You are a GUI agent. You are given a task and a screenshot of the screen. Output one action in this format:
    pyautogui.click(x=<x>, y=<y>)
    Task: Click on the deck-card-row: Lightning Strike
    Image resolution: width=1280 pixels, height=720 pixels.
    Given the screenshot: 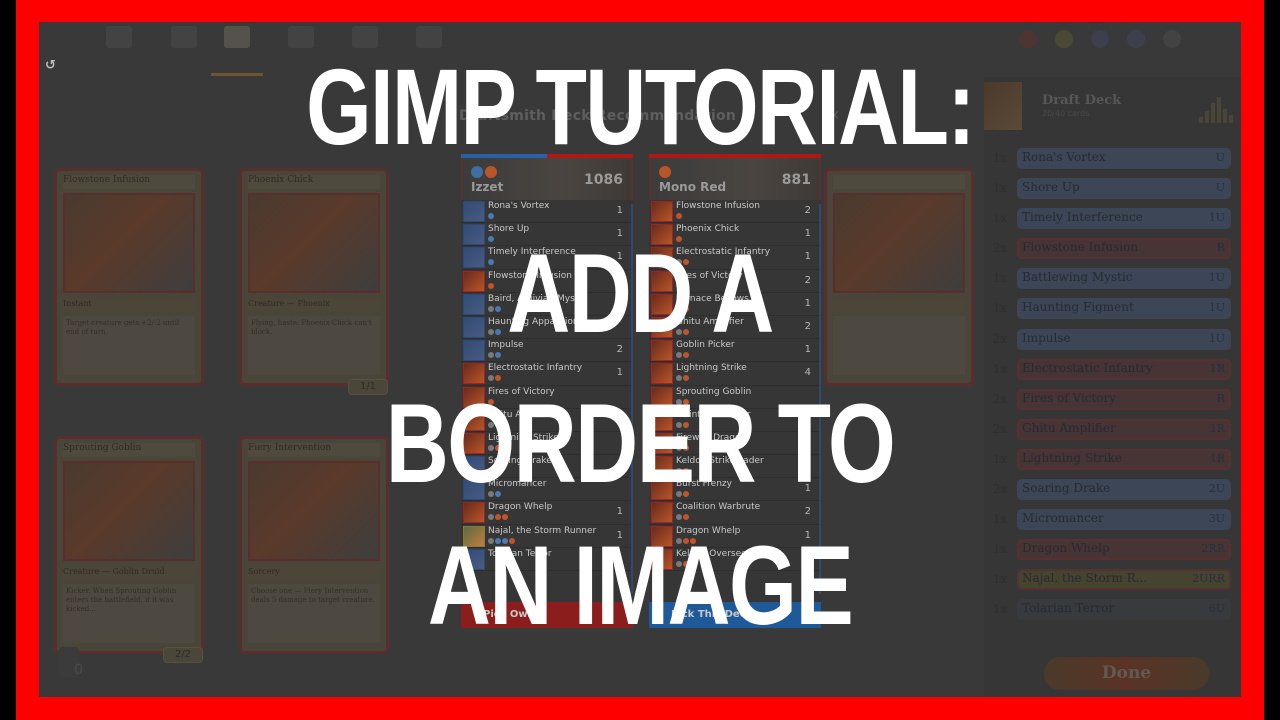 What is the action you would take?
    pyautogui.click(x=547, y=444)
    